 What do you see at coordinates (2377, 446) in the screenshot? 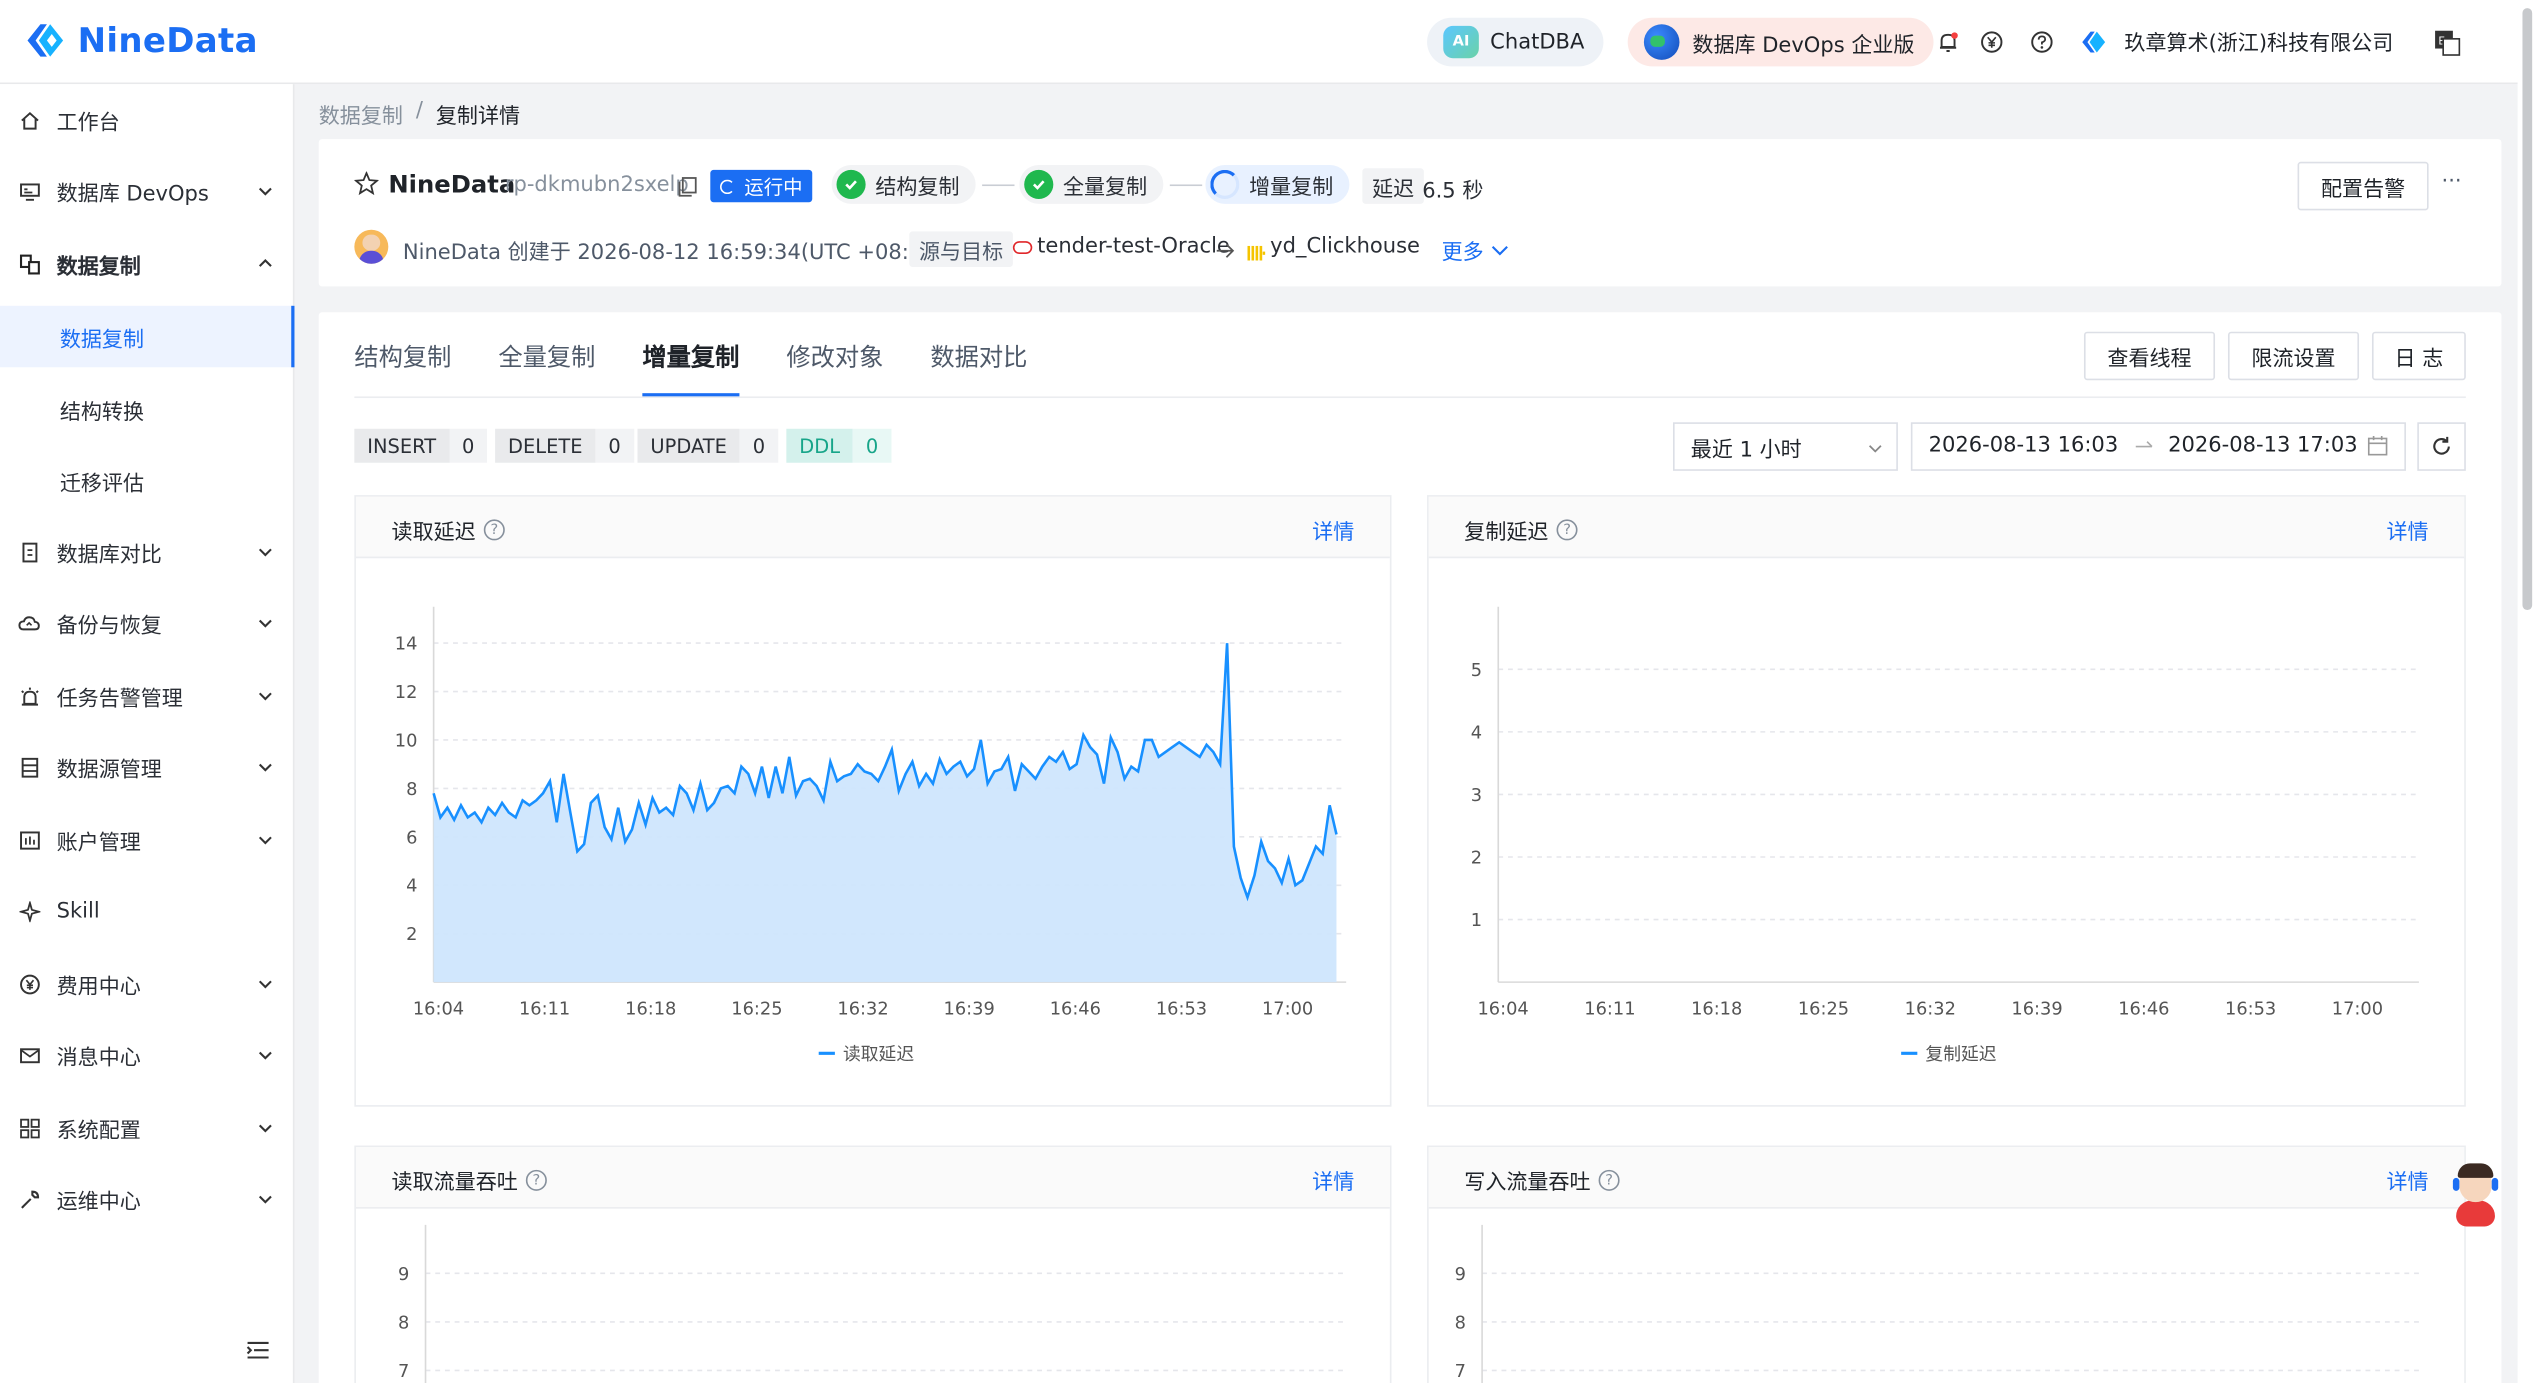
I see `calendar-icon` at bounding box center [2377, 446].